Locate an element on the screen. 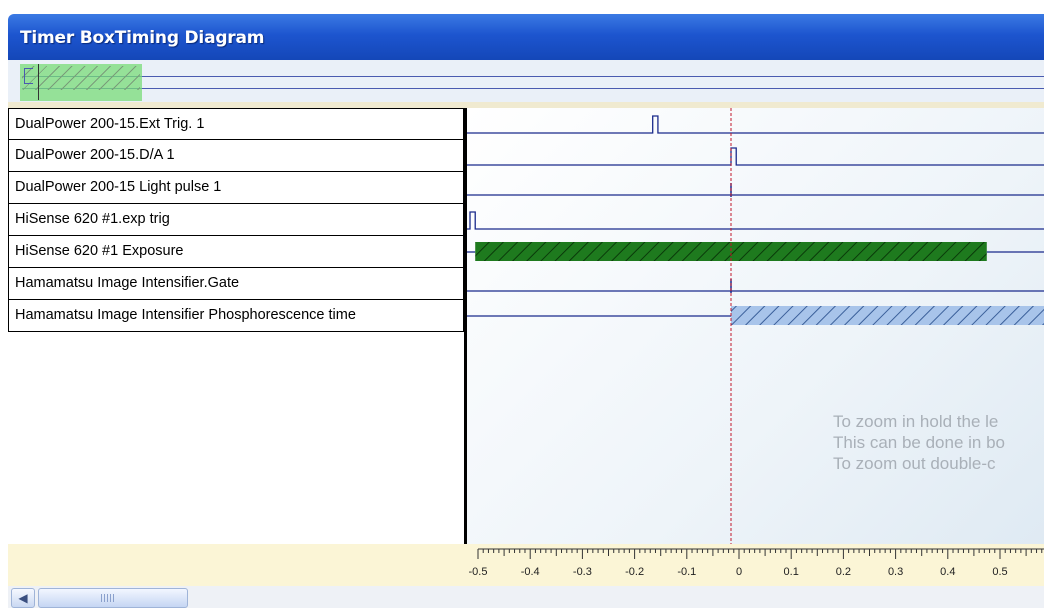 The height and width of the screenshot is (612, 1044). axis-tick-label: 0.1 is located at coordinates (791, 572).